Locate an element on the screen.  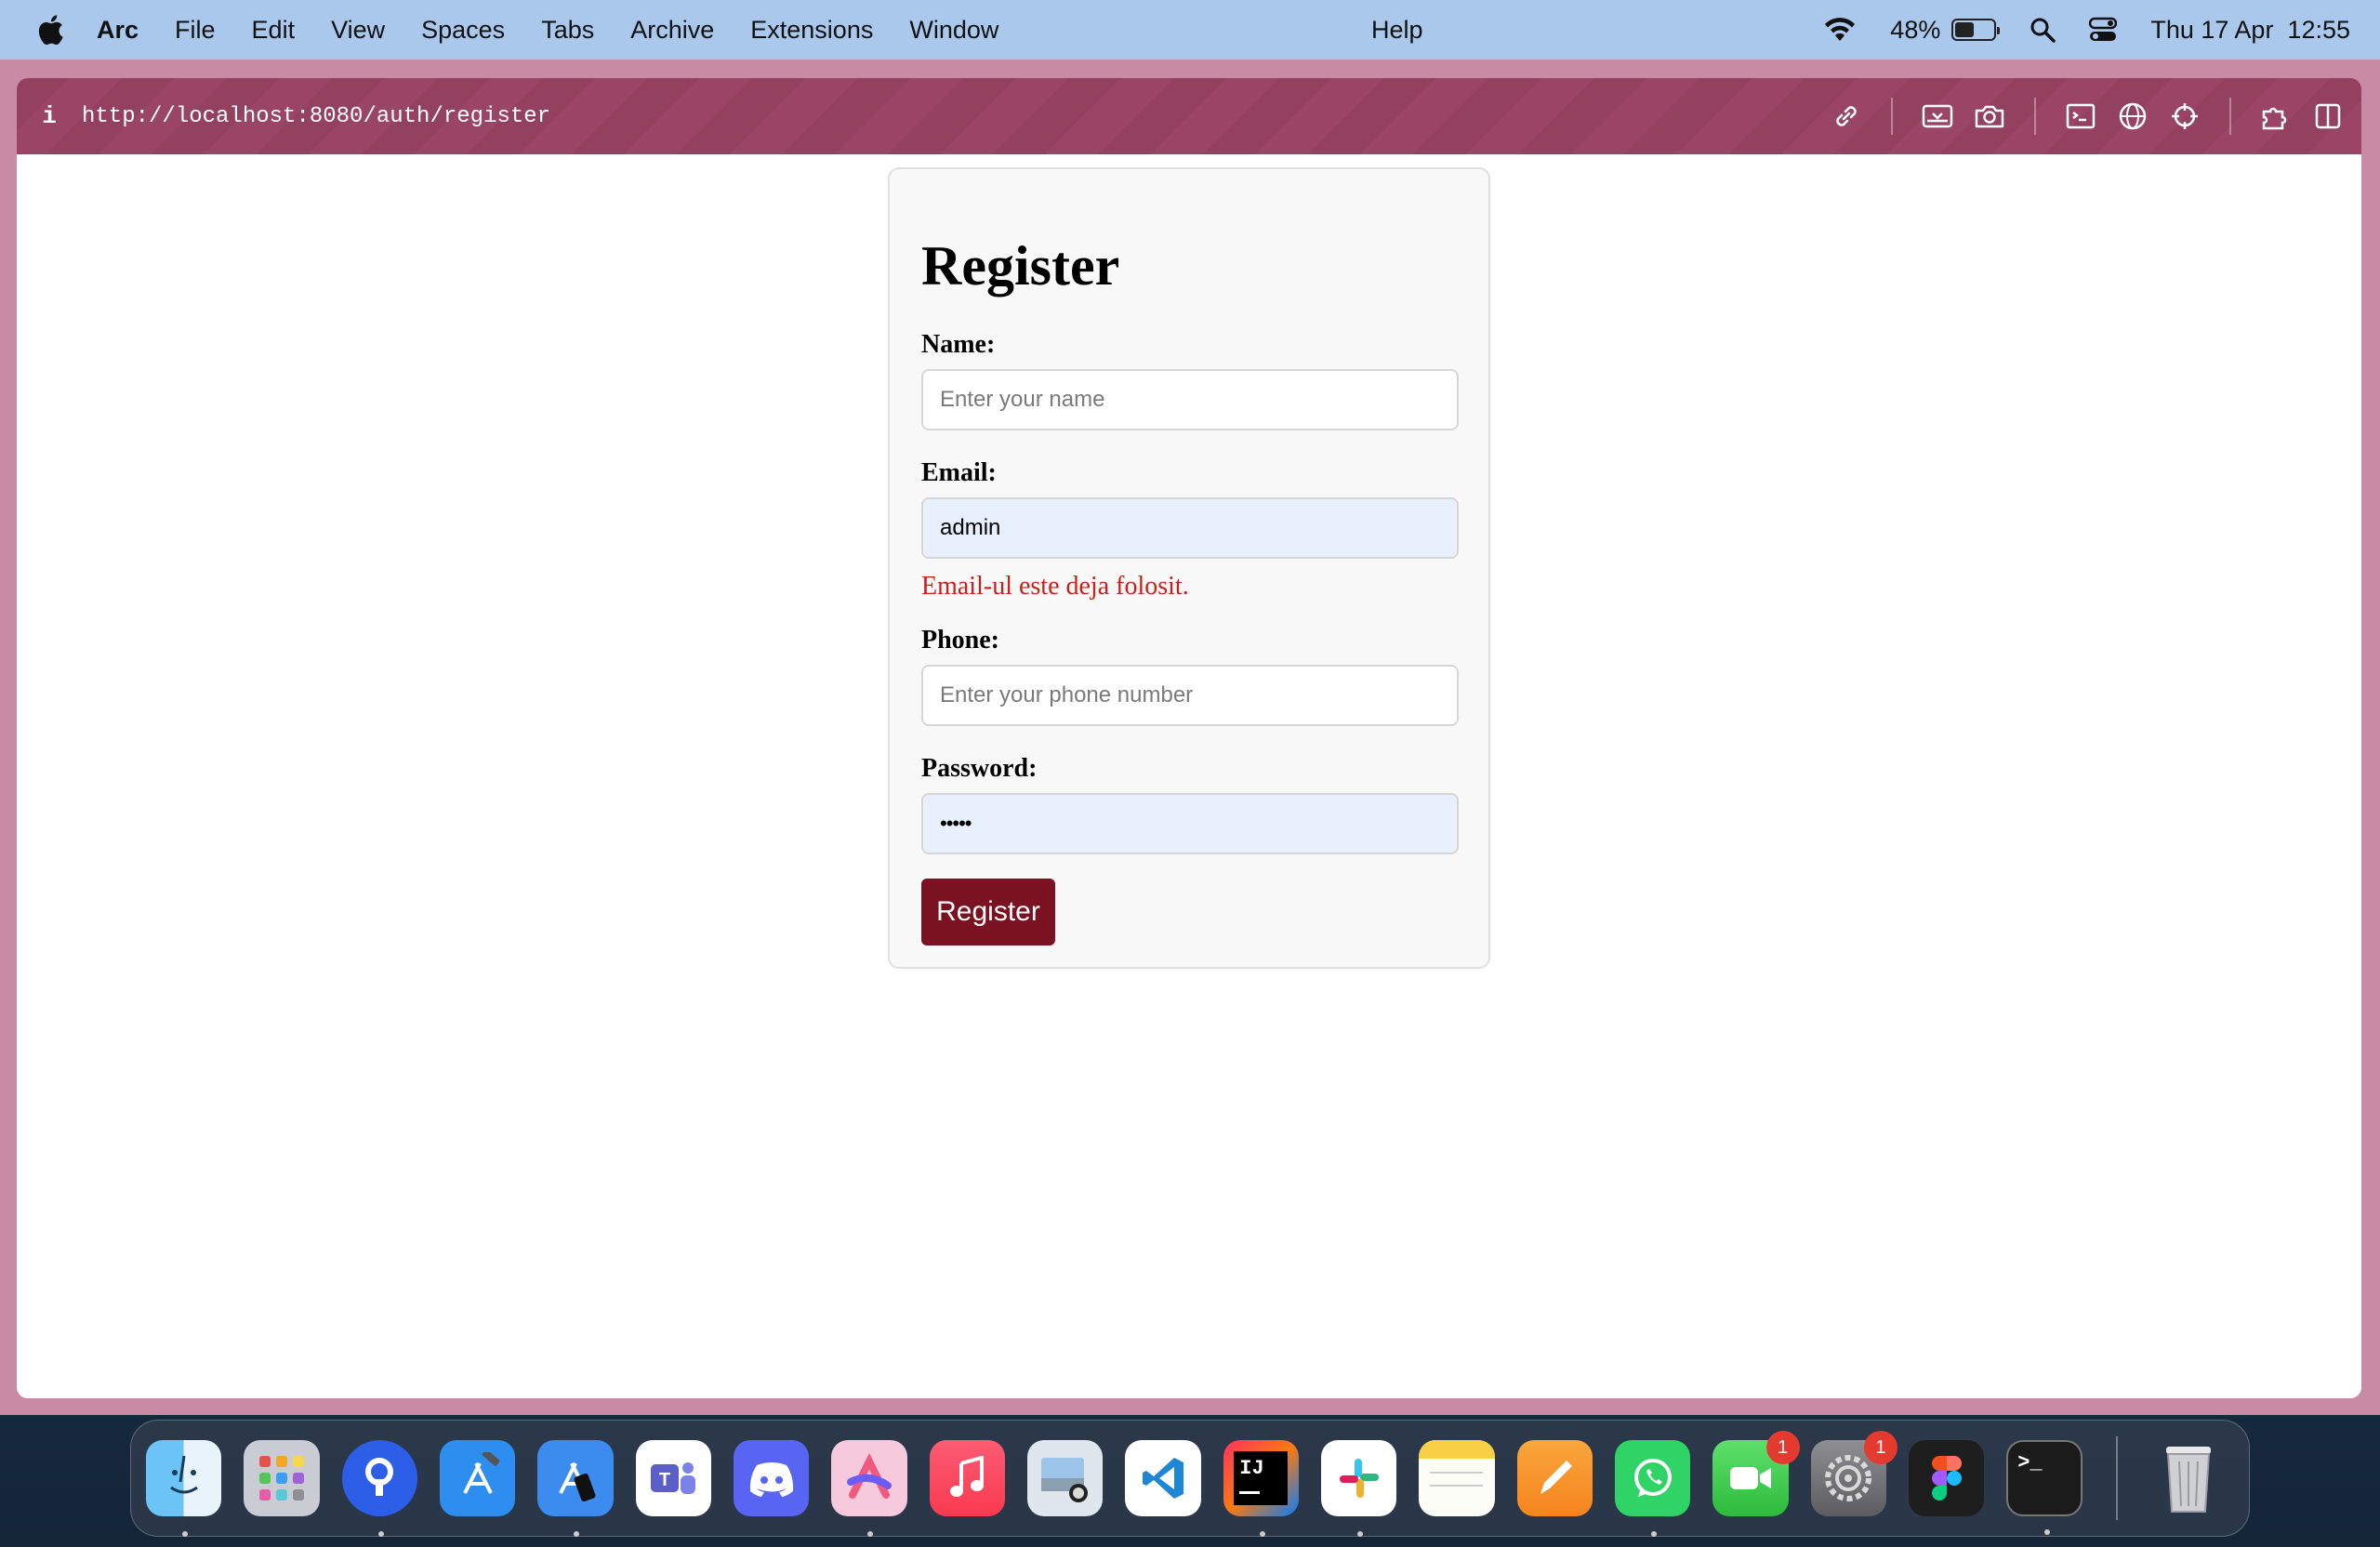
menu-edit: Edit is located at coordinates (274, 30).